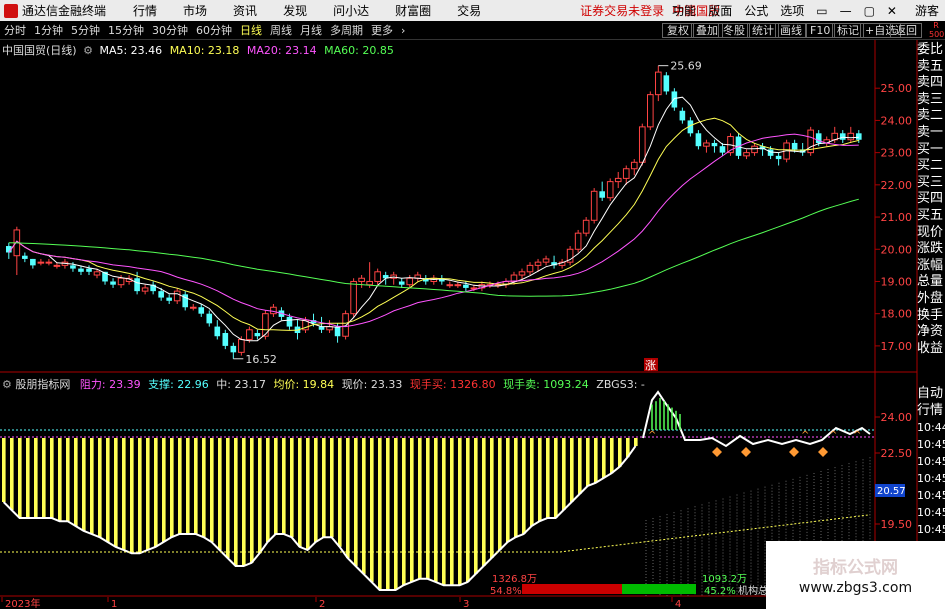  What do you see at coordinates (931, 50) in the screenshot?
I see `right-label: 委比` at bounding box center [931, 50].